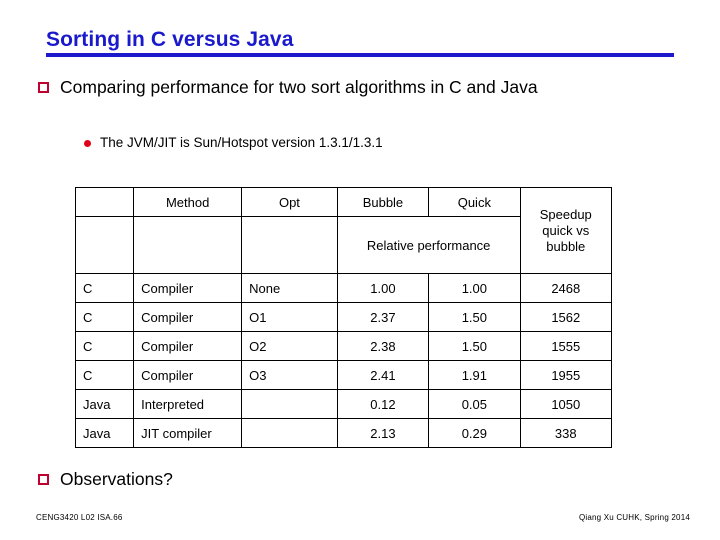 The width and height of the screenshot is (720, 540). I want to click on round-bullet-icon, so click(87, 143).